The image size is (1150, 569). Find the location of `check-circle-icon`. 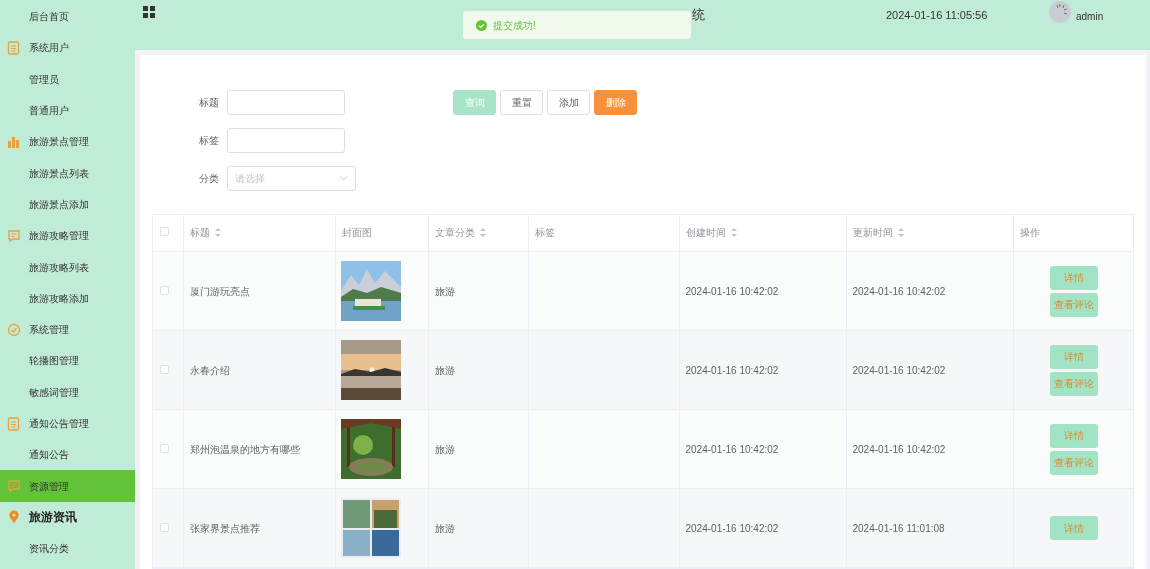

check-circle-icon is located at coordinates (14, 329).